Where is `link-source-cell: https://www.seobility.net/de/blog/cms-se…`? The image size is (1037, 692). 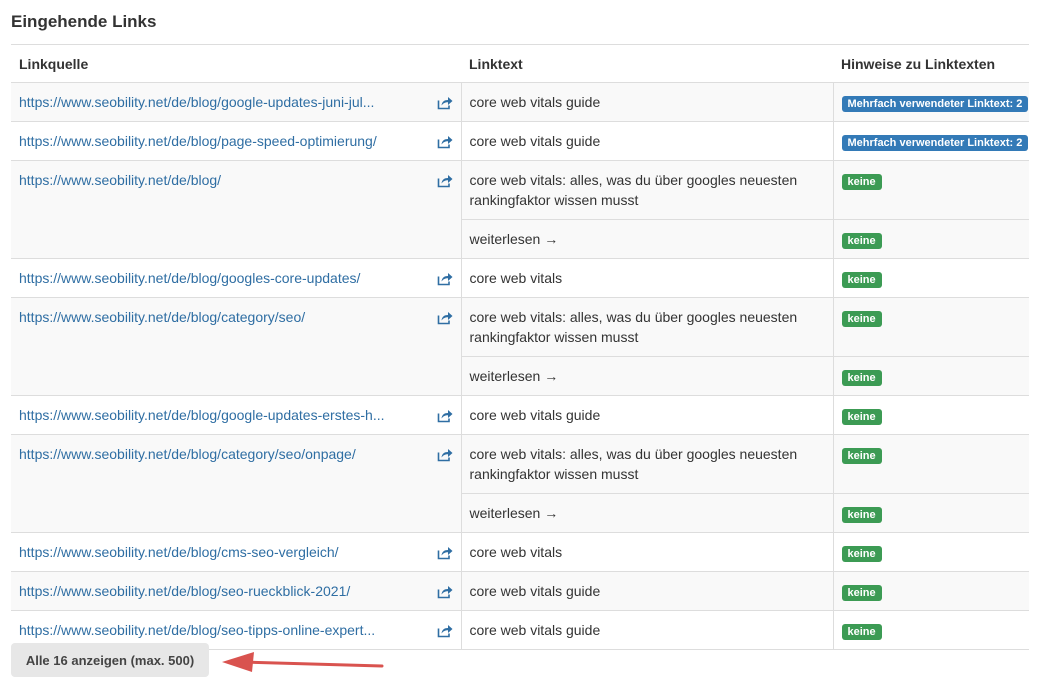
link-source-cell: https://www.seobility.net/de/blog/cms-se… is located at coordinates (236, 552).